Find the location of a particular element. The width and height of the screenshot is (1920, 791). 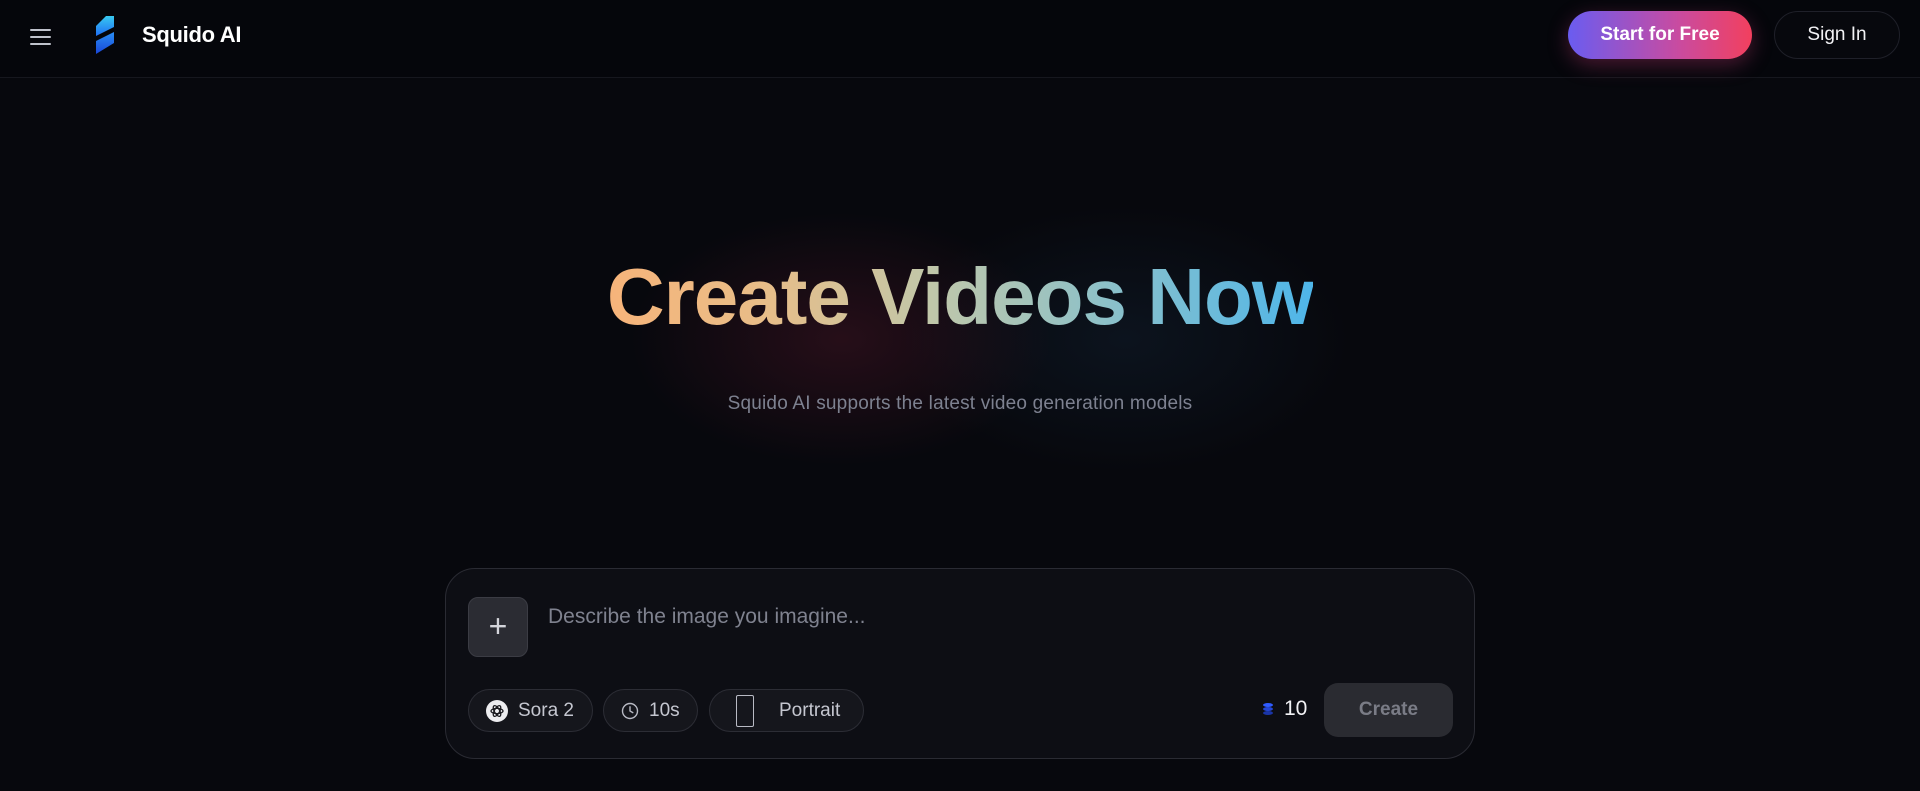

orientation-label: Portrait is located at coordinates (810, 710).